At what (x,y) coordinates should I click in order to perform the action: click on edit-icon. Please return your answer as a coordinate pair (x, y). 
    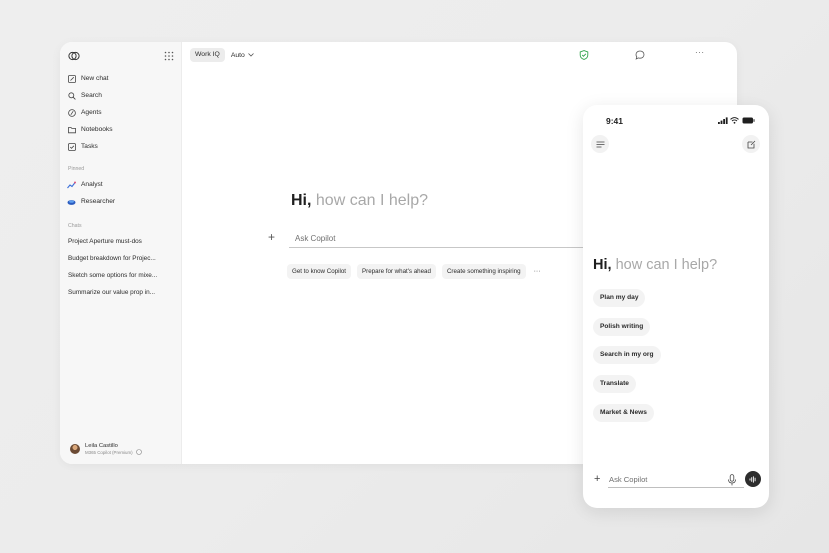
    Looking at the image, I should click on (71, 78).